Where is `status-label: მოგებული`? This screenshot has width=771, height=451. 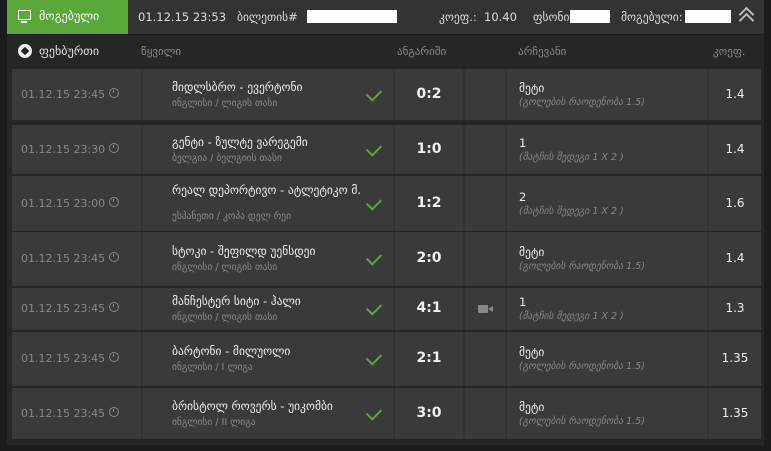 status-label: მოგებული is located at coordinates (69, 16).